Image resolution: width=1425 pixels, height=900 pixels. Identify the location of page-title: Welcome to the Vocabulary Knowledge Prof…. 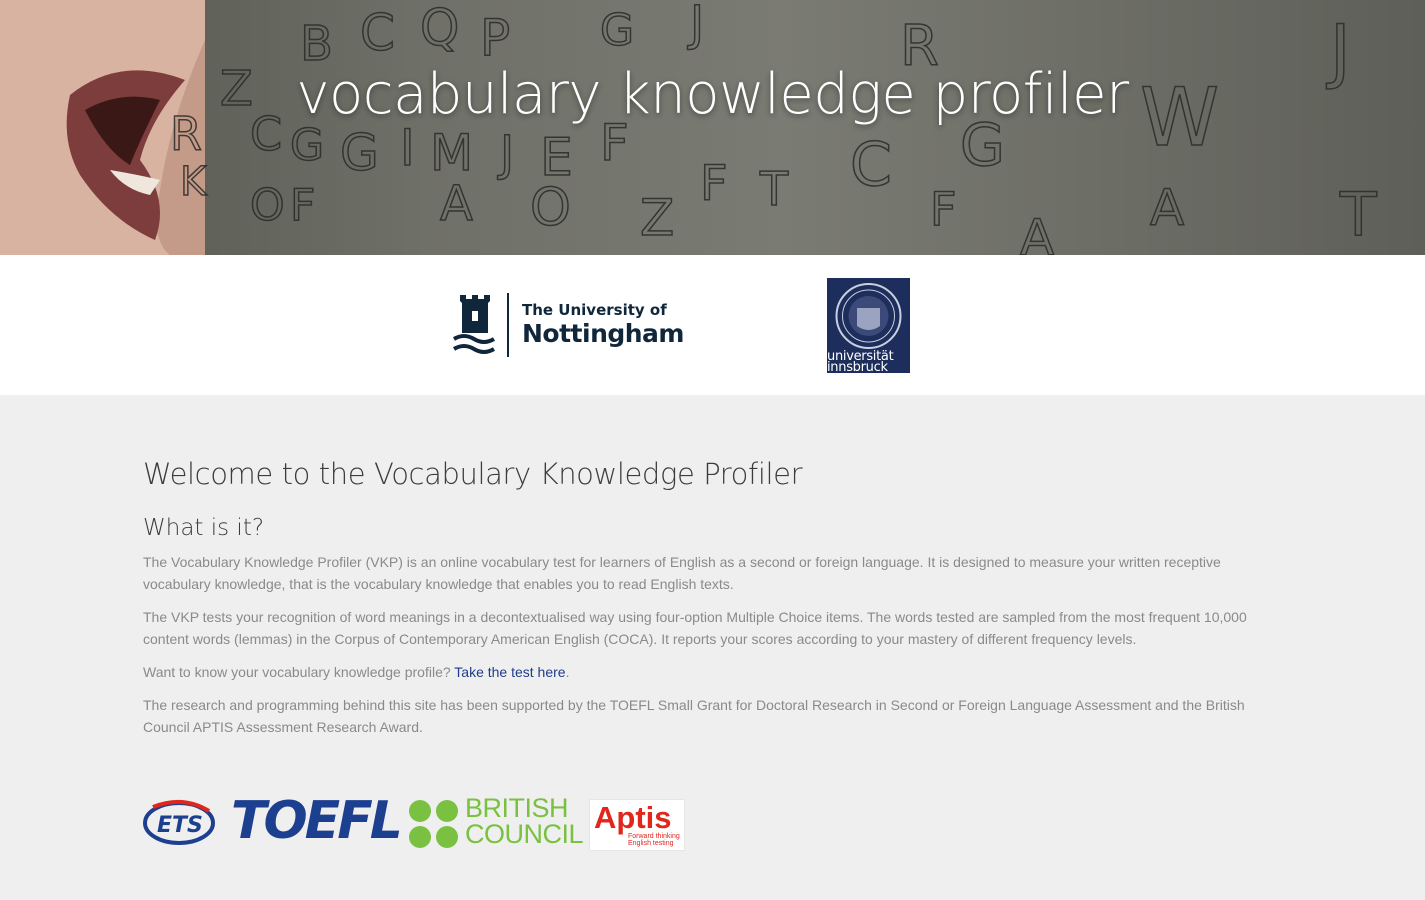
(473, 474).